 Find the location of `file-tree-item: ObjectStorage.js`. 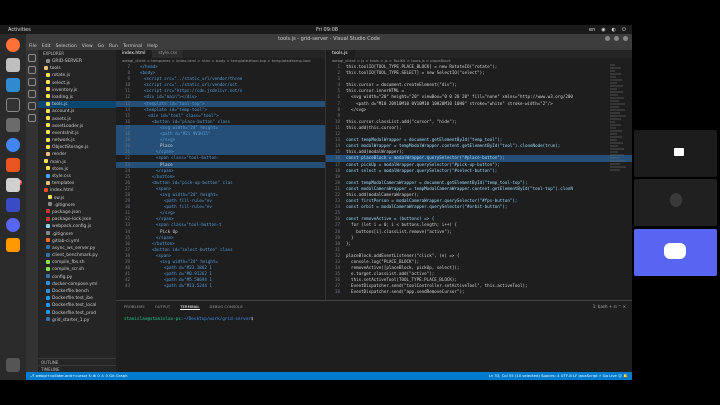

file-tree-item: ObjectStorage.js is located at coordinates (77, 147).